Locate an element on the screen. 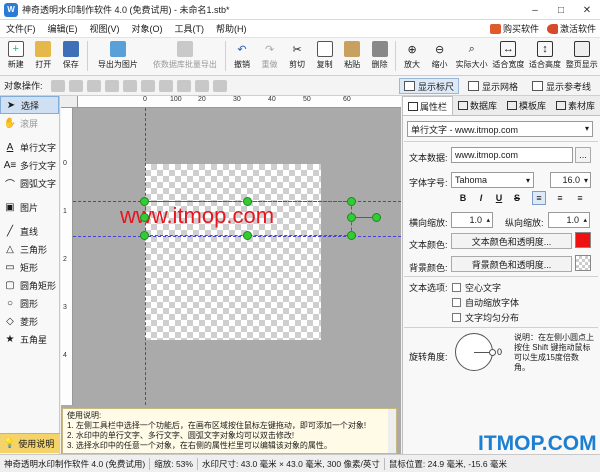  tool-select: ➤ 选择 is located at coordinates (29, 105).